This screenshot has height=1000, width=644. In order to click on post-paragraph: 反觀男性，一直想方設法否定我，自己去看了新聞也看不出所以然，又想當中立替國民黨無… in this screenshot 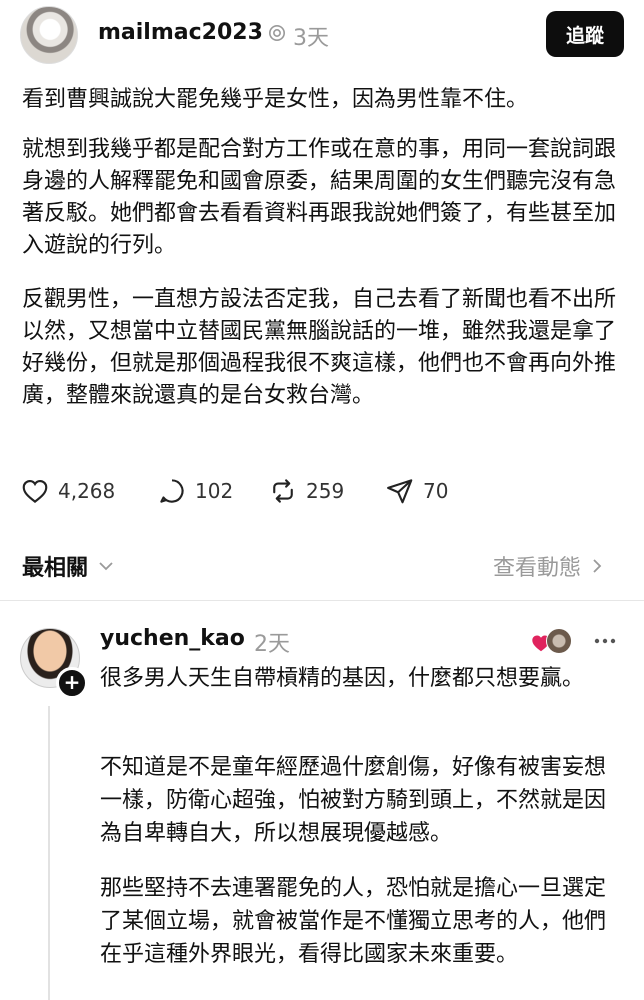, I will do `click(319, 347)`.